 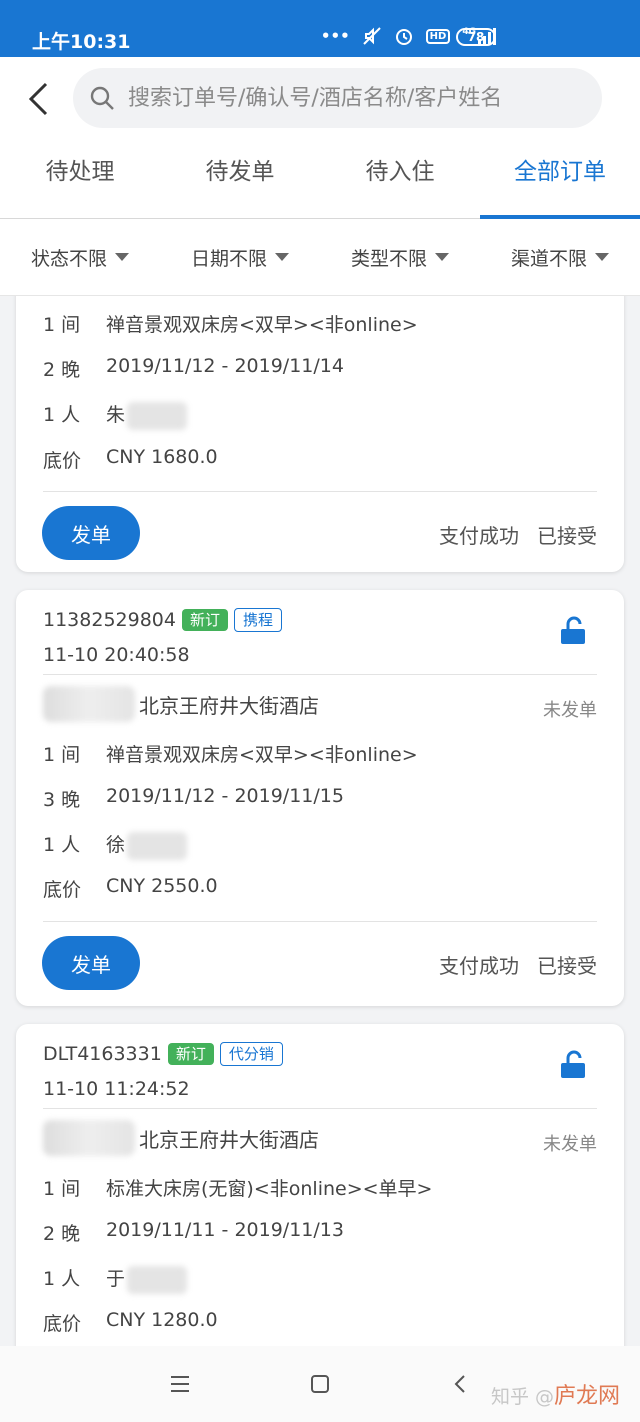 What do you see at coordinates (193, 368) in the screenshot?
I see `nights-row: 2 晚 2019/11/12 - 2019/11/14` at bounding box center [193, 368].